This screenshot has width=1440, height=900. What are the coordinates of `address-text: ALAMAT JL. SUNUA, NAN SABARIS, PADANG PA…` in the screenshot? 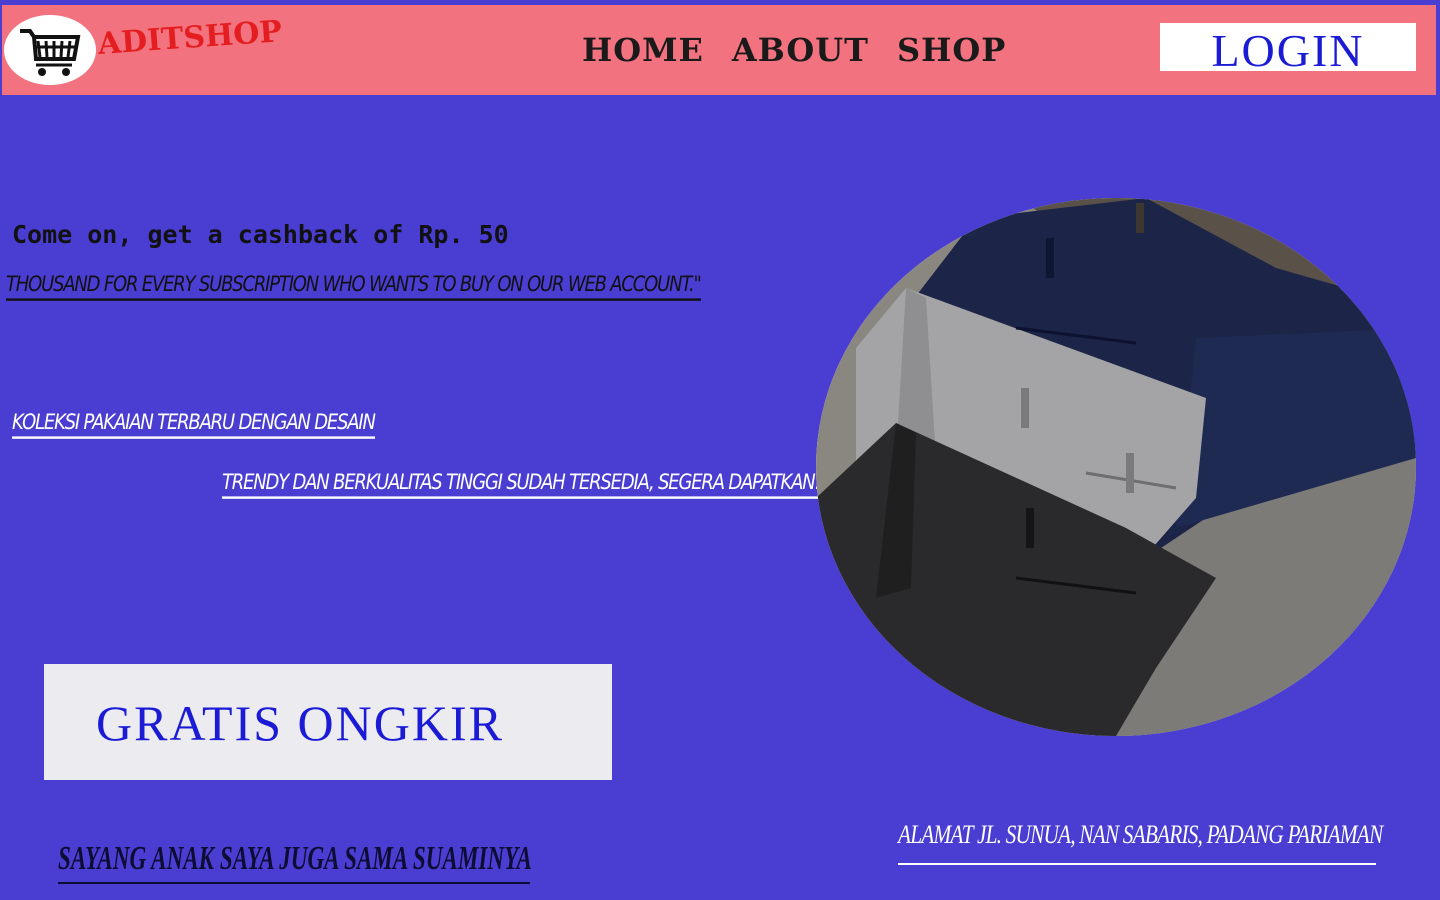 It's located at (1140, 834).